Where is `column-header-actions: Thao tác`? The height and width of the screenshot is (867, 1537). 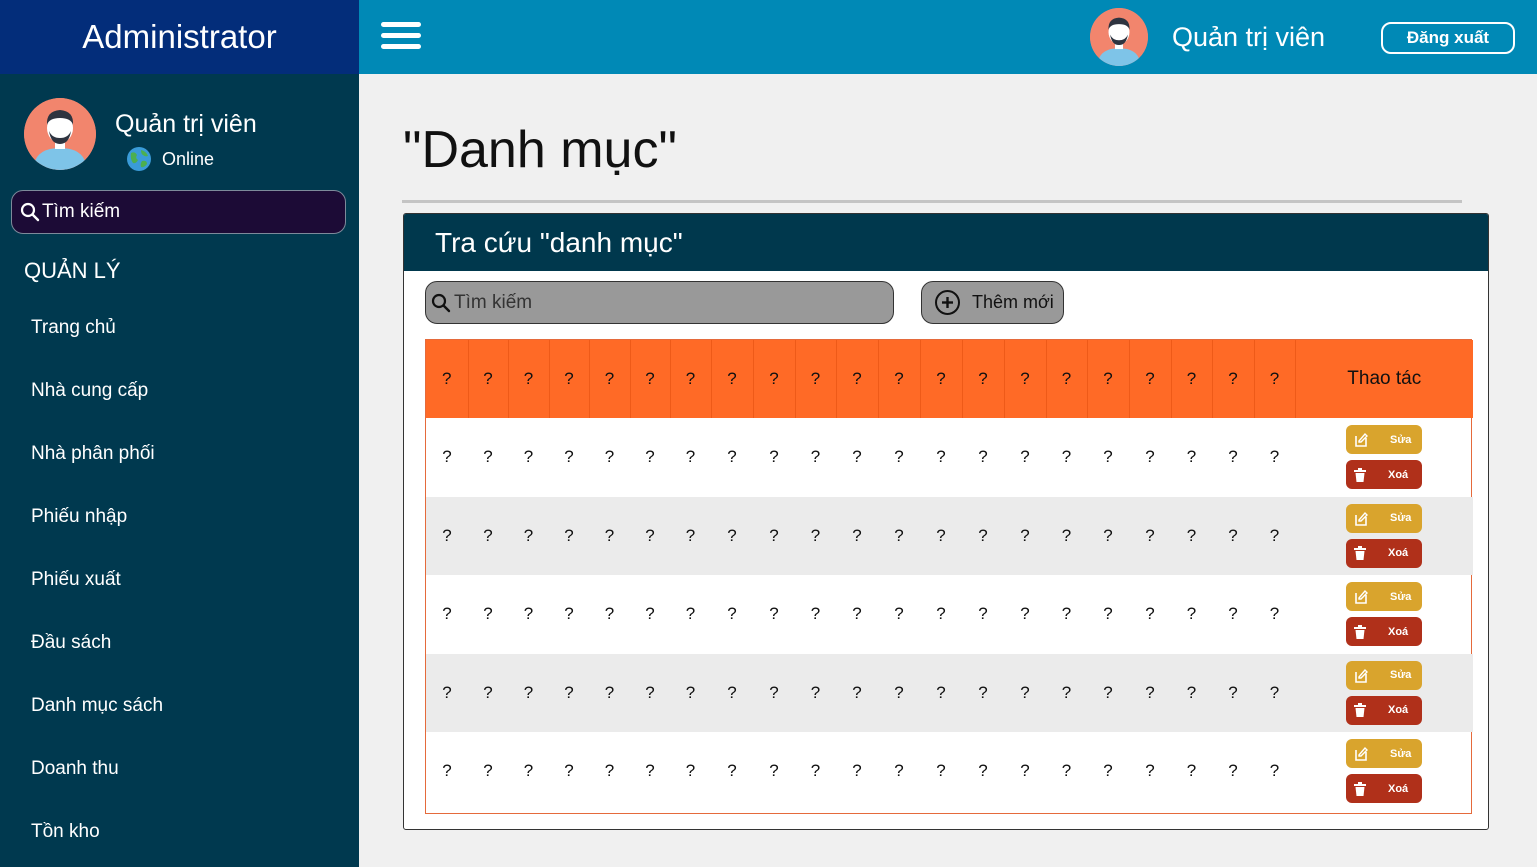 column-header-actions: Thao tác is located at coordinates (1384, 379).